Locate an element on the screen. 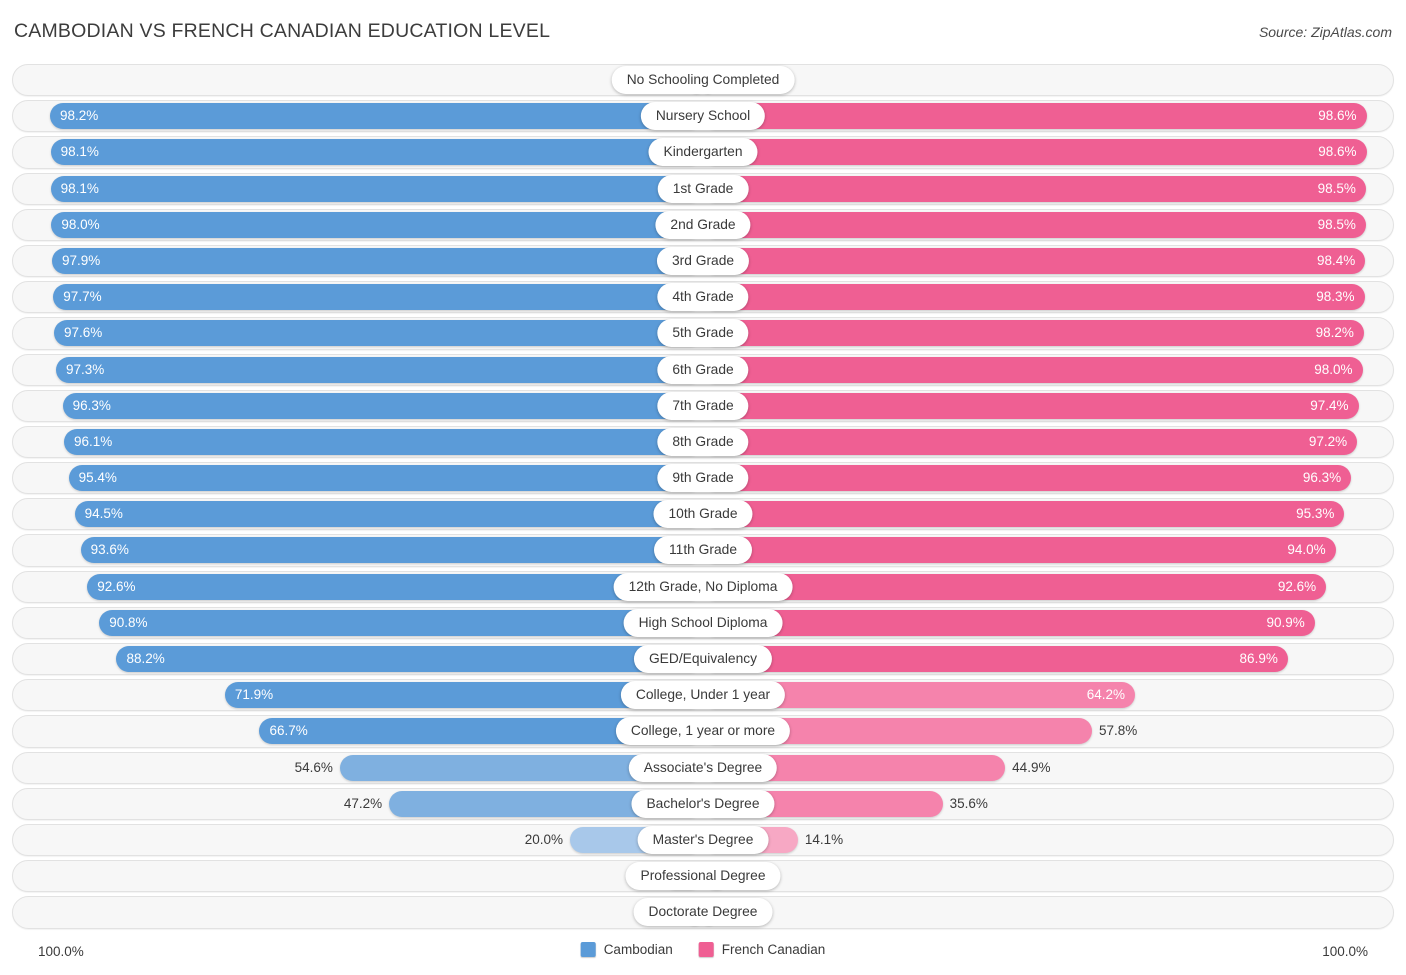 This screenshot has height=975, width=1406. value-label-cambodian: 97.6% is located at coordinates (83, 333).